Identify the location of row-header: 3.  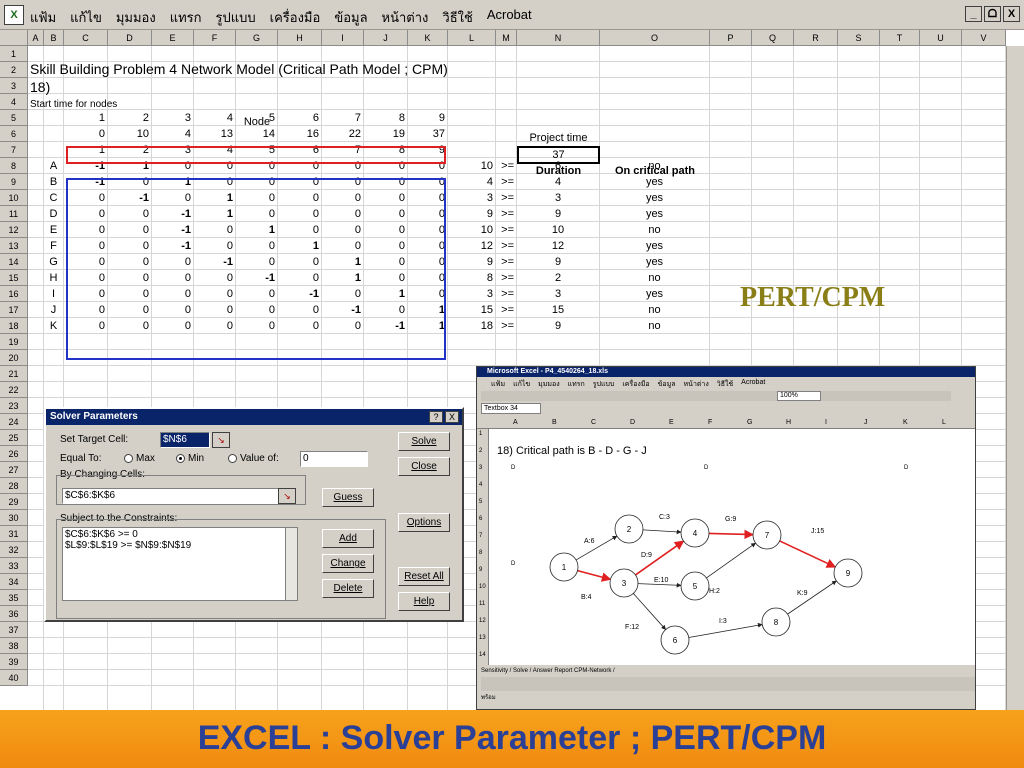
(14, 86).